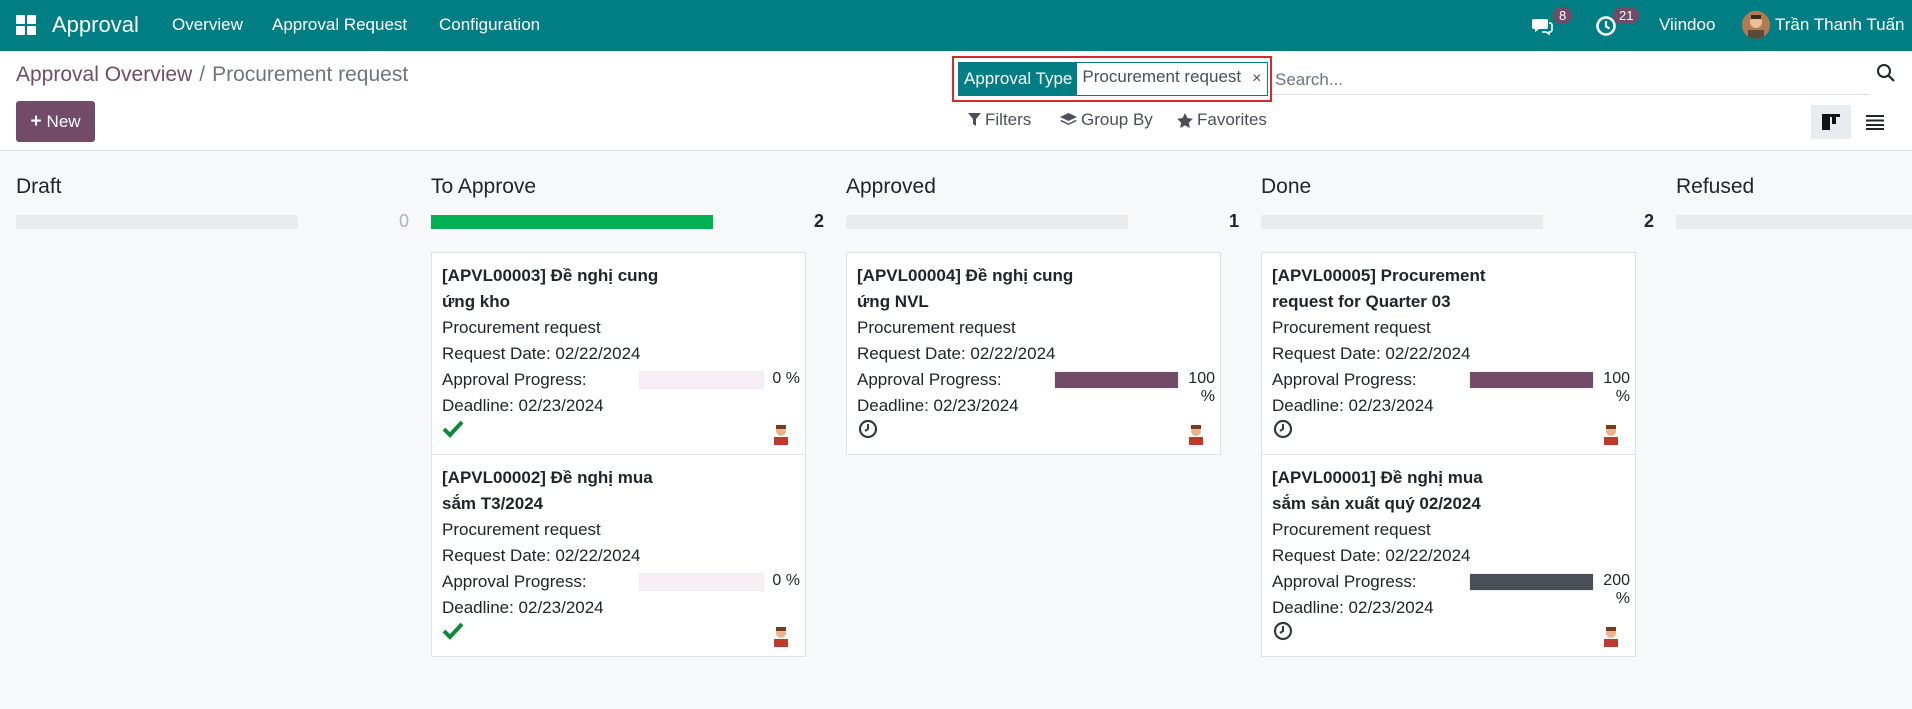 Image resolution: width=1912 pixels, height=709 pixels. I want to click on group-by-label: Group By, so click(1117, 119).